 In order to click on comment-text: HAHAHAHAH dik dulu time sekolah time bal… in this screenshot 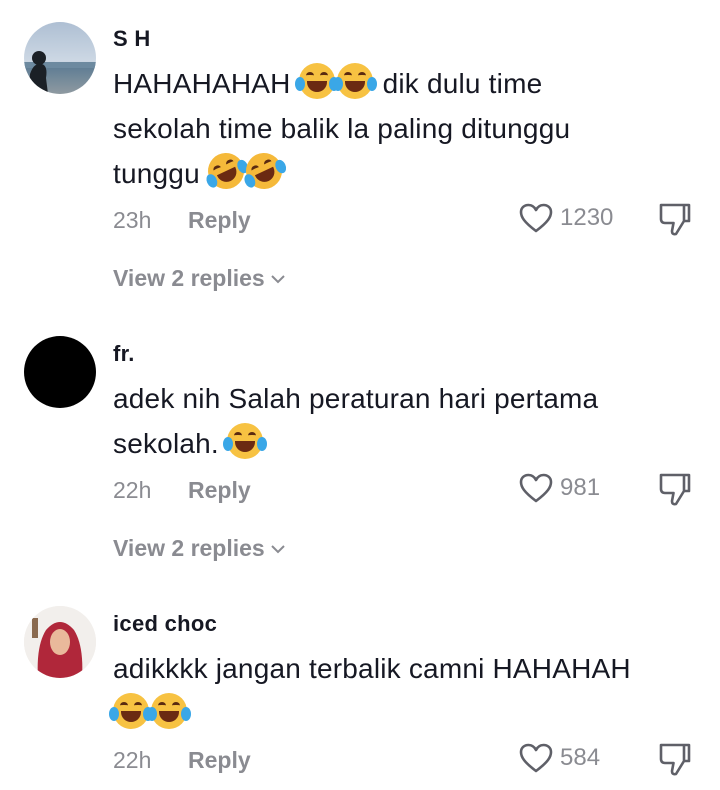, I will do `click(408, 128)`.